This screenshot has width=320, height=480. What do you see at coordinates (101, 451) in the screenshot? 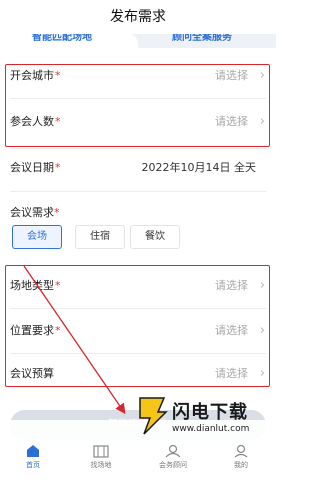
I see `venue-icon` at bounding box center [101, 451].